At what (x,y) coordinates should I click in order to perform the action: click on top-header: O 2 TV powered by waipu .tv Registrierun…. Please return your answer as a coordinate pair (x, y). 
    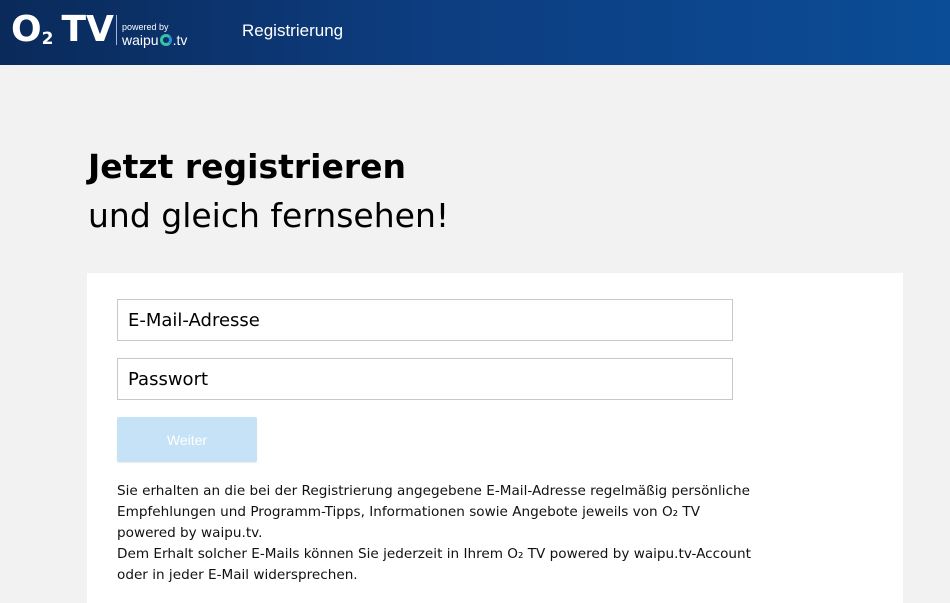
    Looking at the image, I should click on (475, 32).